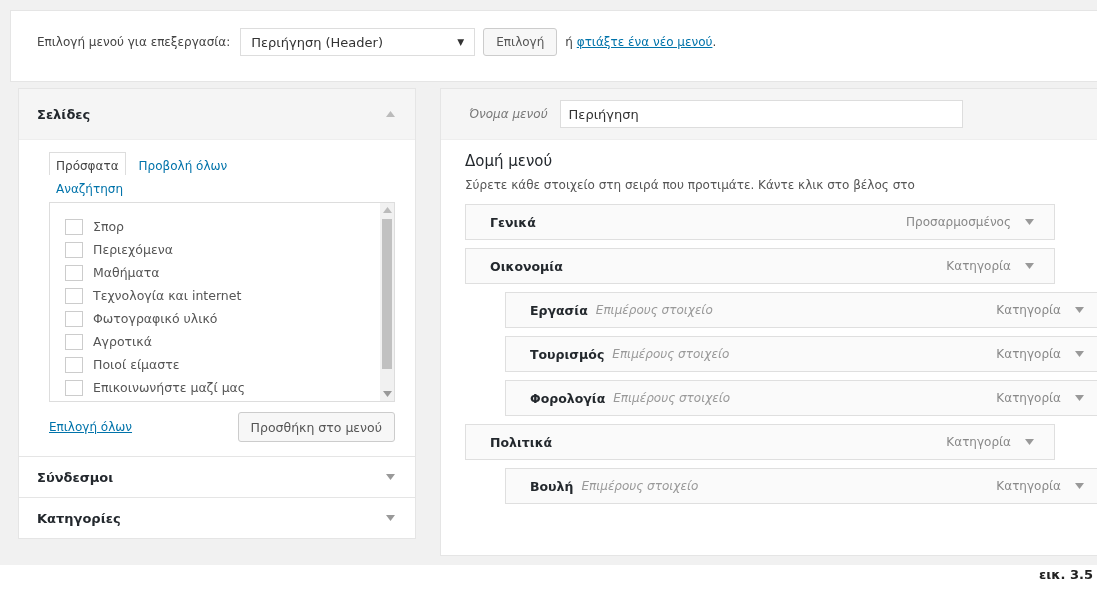 The width and height of the screenshot is (1097, 589). What do you see at coordinates (183, 163) in the screenshot?
I see `tab: Προβολή όλων` at bounding box center [183, 163].